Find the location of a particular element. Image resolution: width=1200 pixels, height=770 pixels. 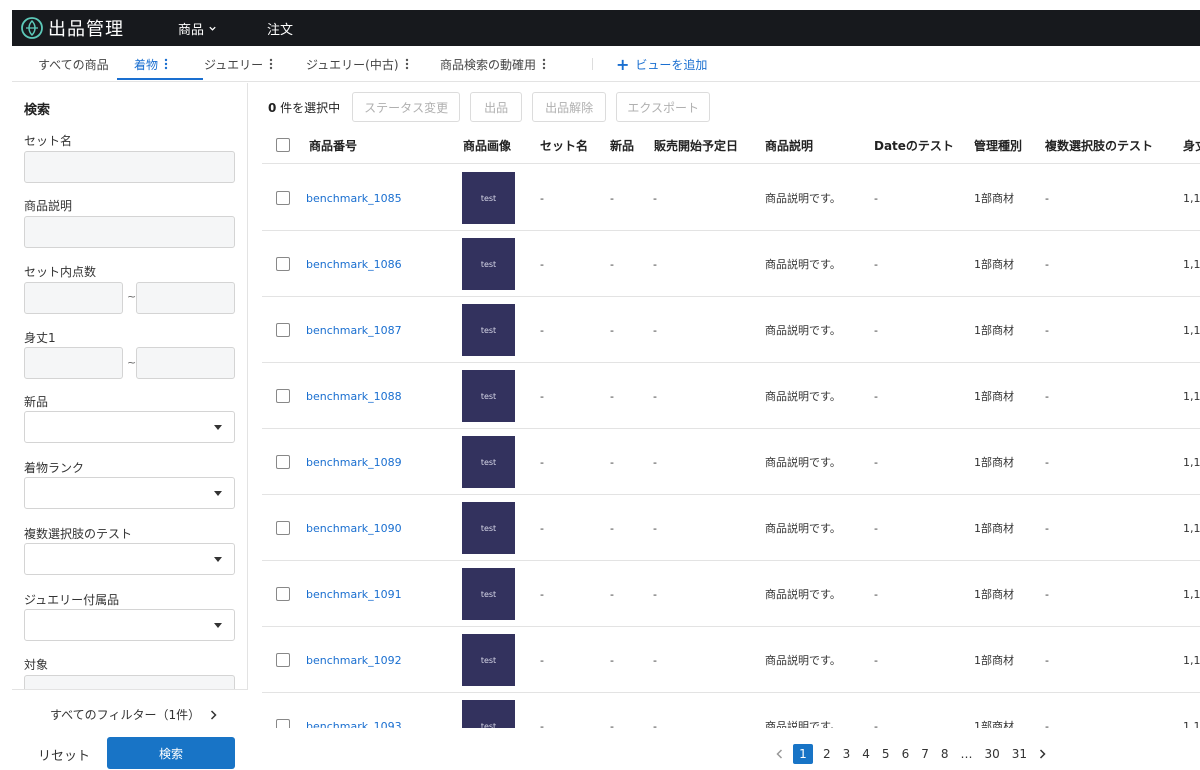

col-header-kind: 管理種別 is located at coordinates (998, 145).